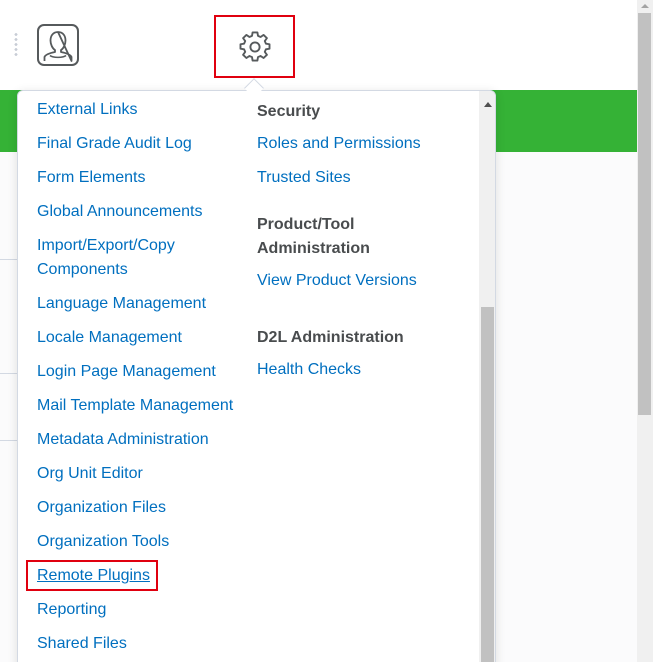 The width and height of the screenshot is (653, 662). Describe the element at coordinates (144, 338) in the screenshot. I see `menu-link-locale-management: Locale Management` at that location.